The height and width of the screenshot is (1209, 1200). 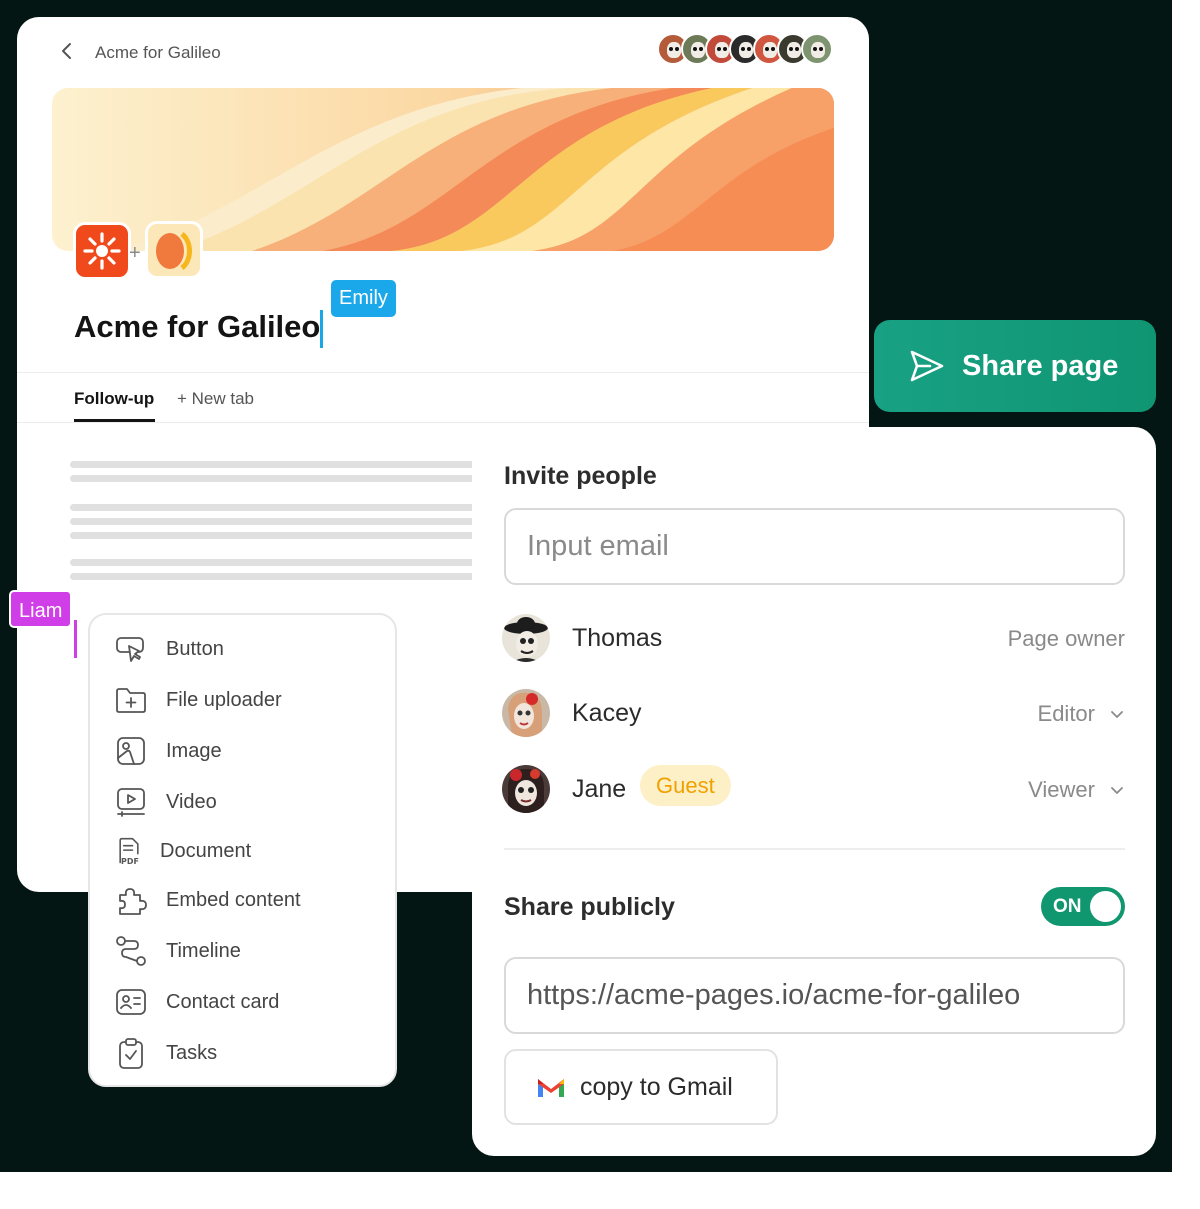 I want to click on menu-item-label: Embed content, so click(x=233, y=899).